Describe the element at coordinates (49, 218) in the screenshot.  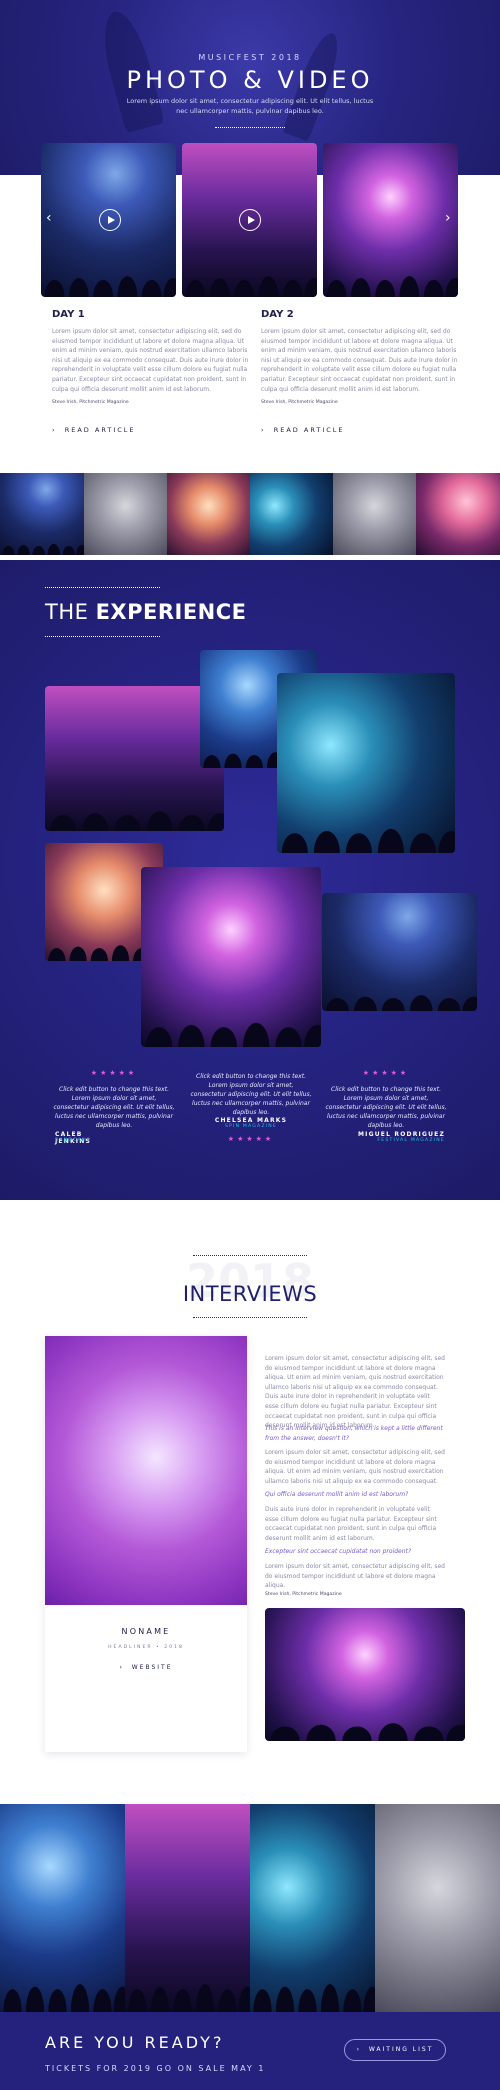
I see `chevron-left-icon: ‹` at that location.